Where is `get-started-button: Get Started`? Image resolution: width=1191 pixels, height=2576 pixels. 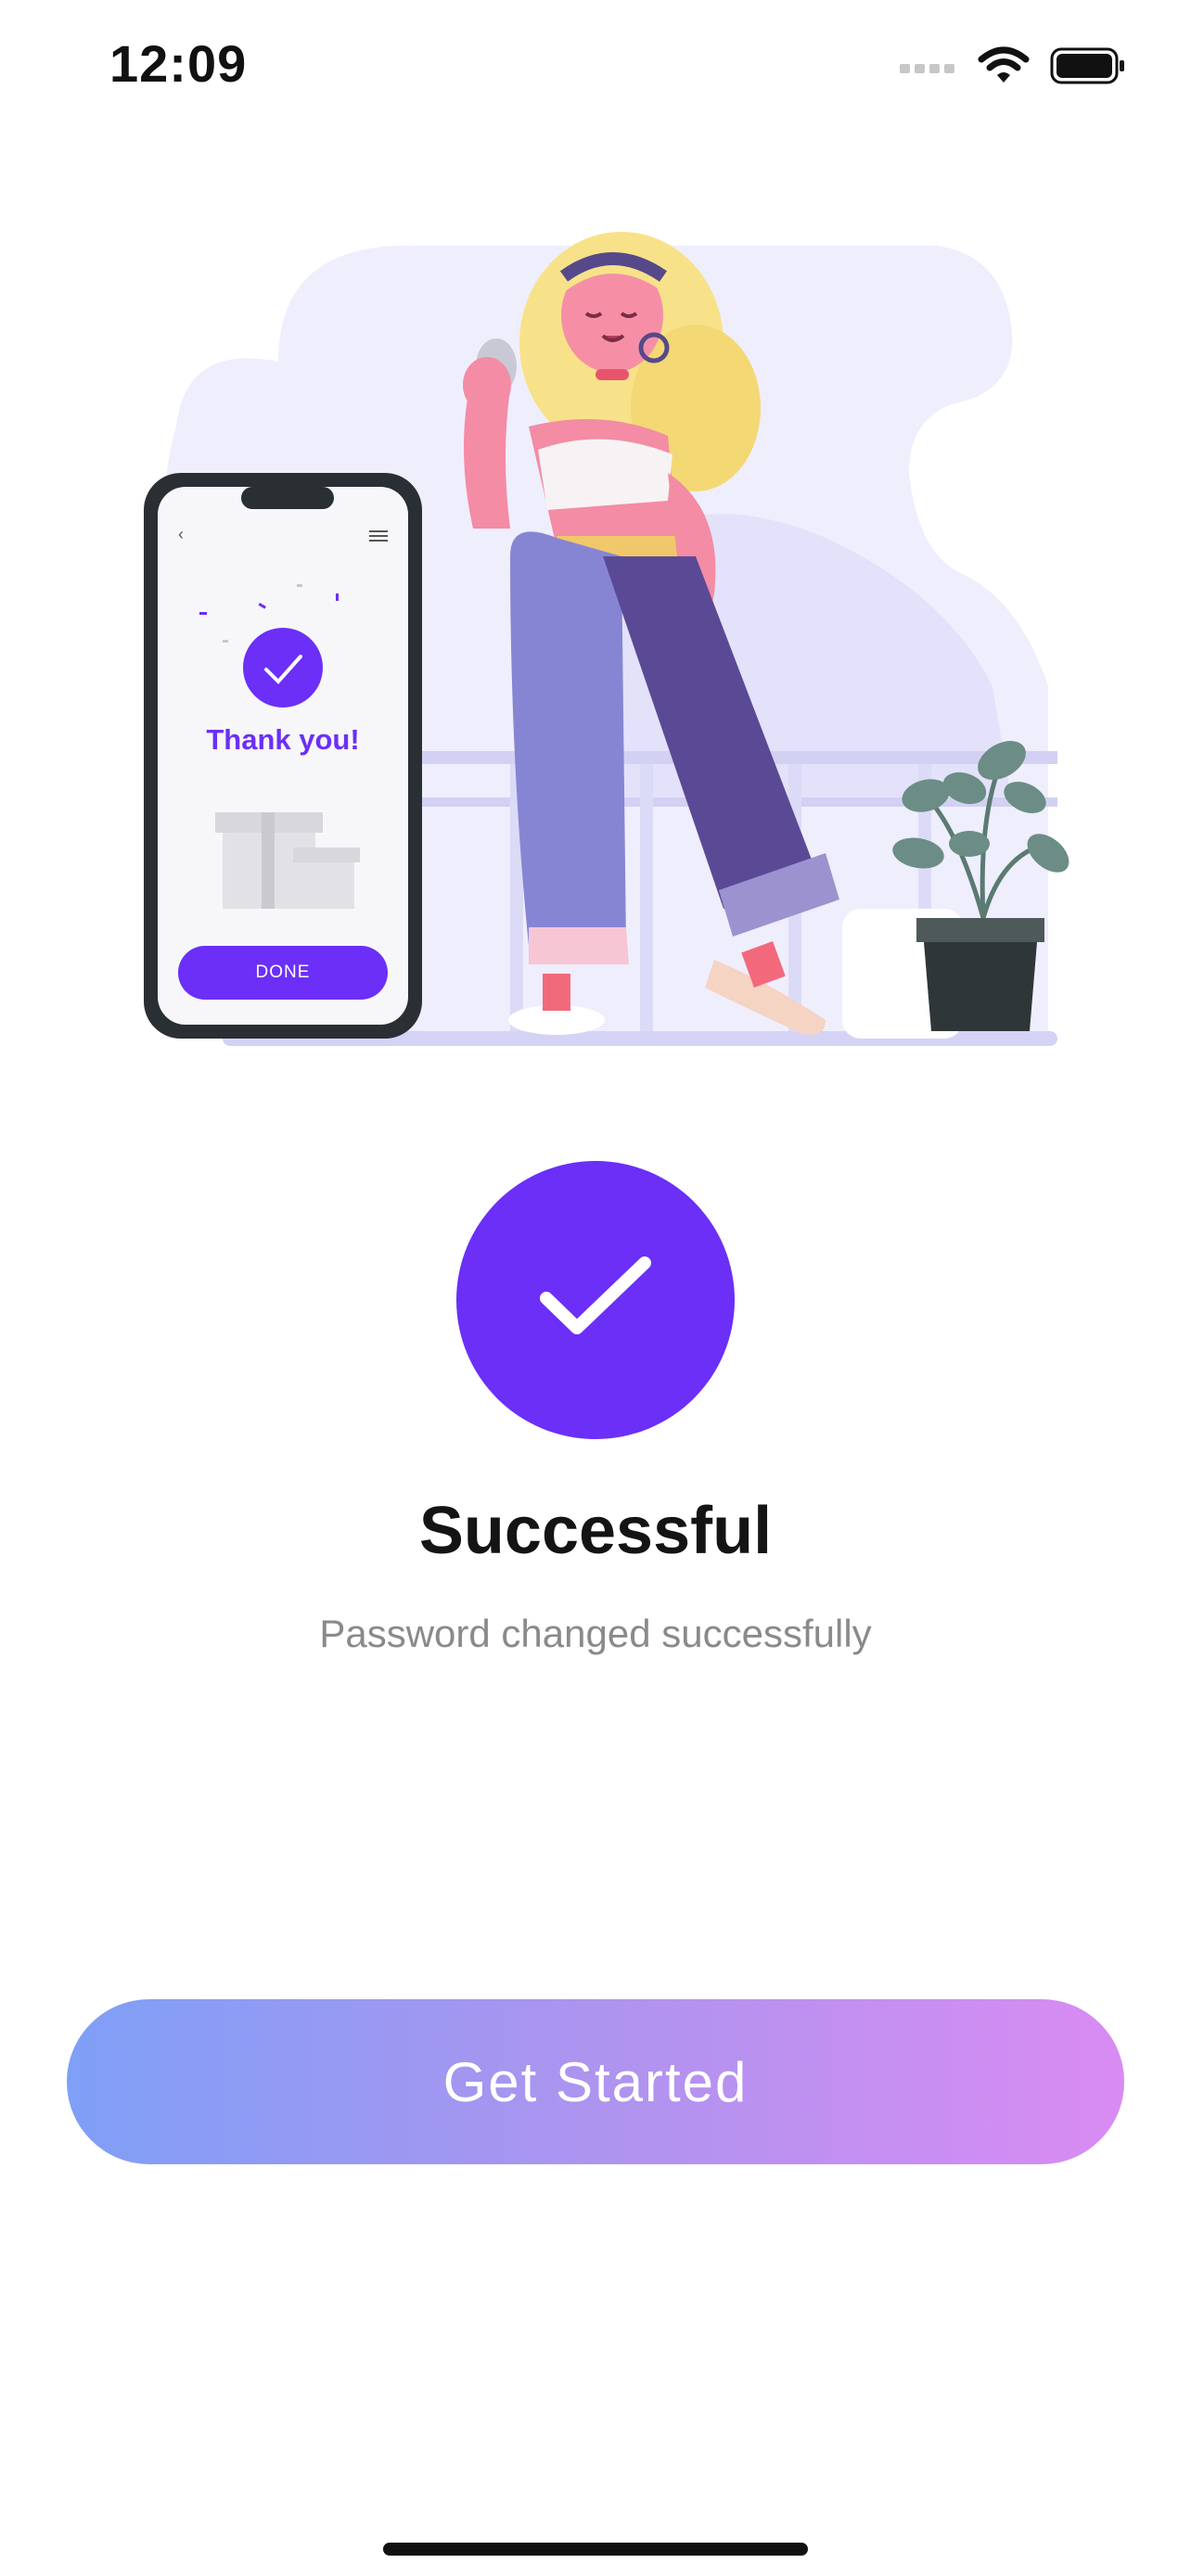 get-started-button: Get Started is located at coordinates (595, 2082).